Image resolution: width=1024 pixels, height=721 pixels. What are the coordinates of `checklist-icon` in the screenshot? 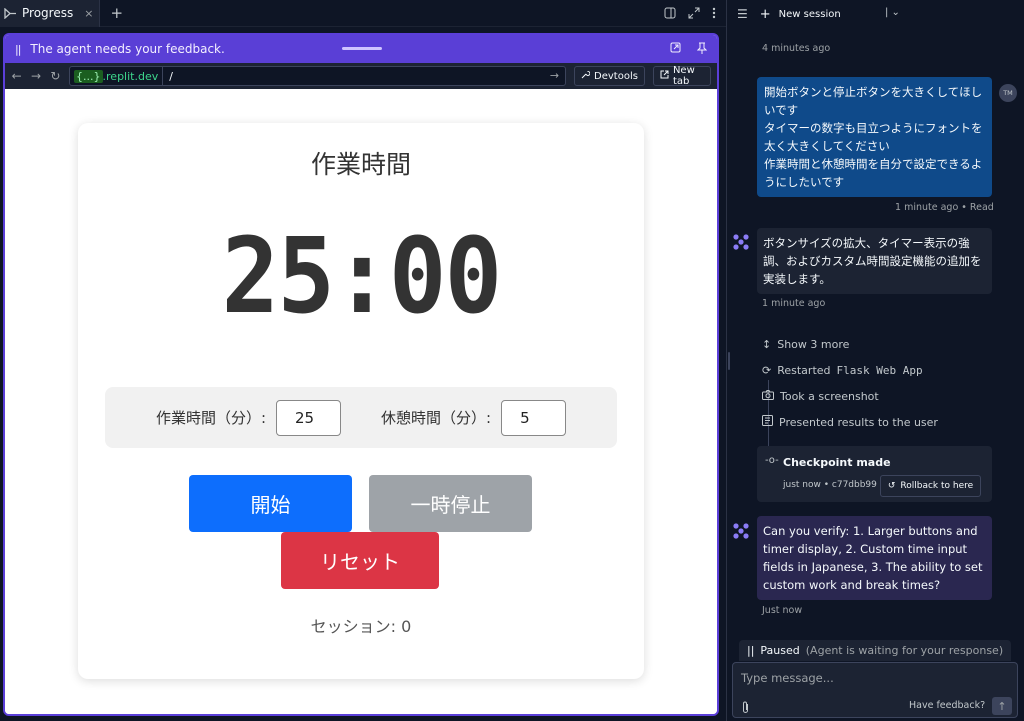 It's located at (767, 422).